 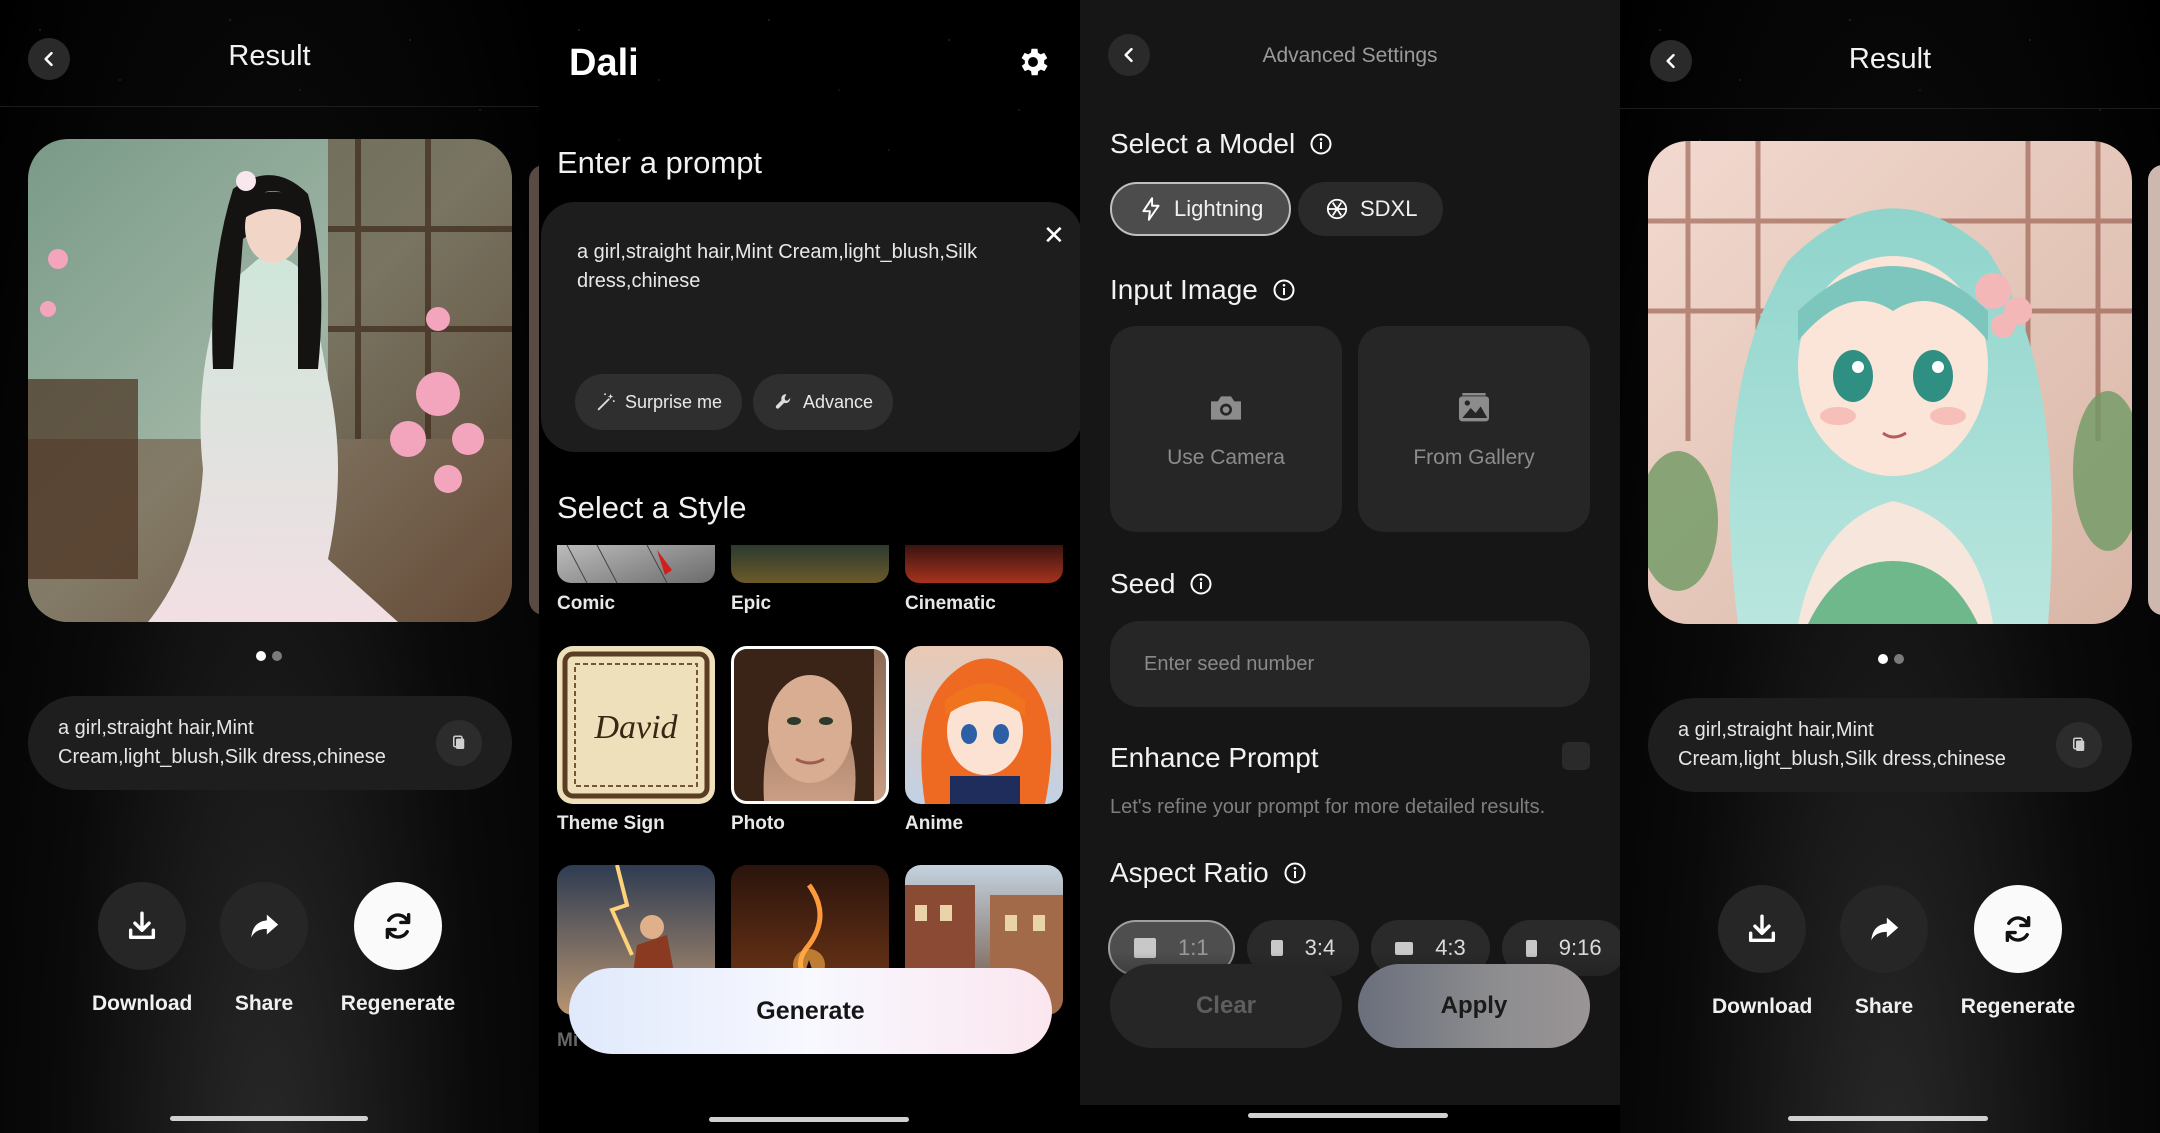 I want to click on gear-icon, so click(x=1033, y=62).